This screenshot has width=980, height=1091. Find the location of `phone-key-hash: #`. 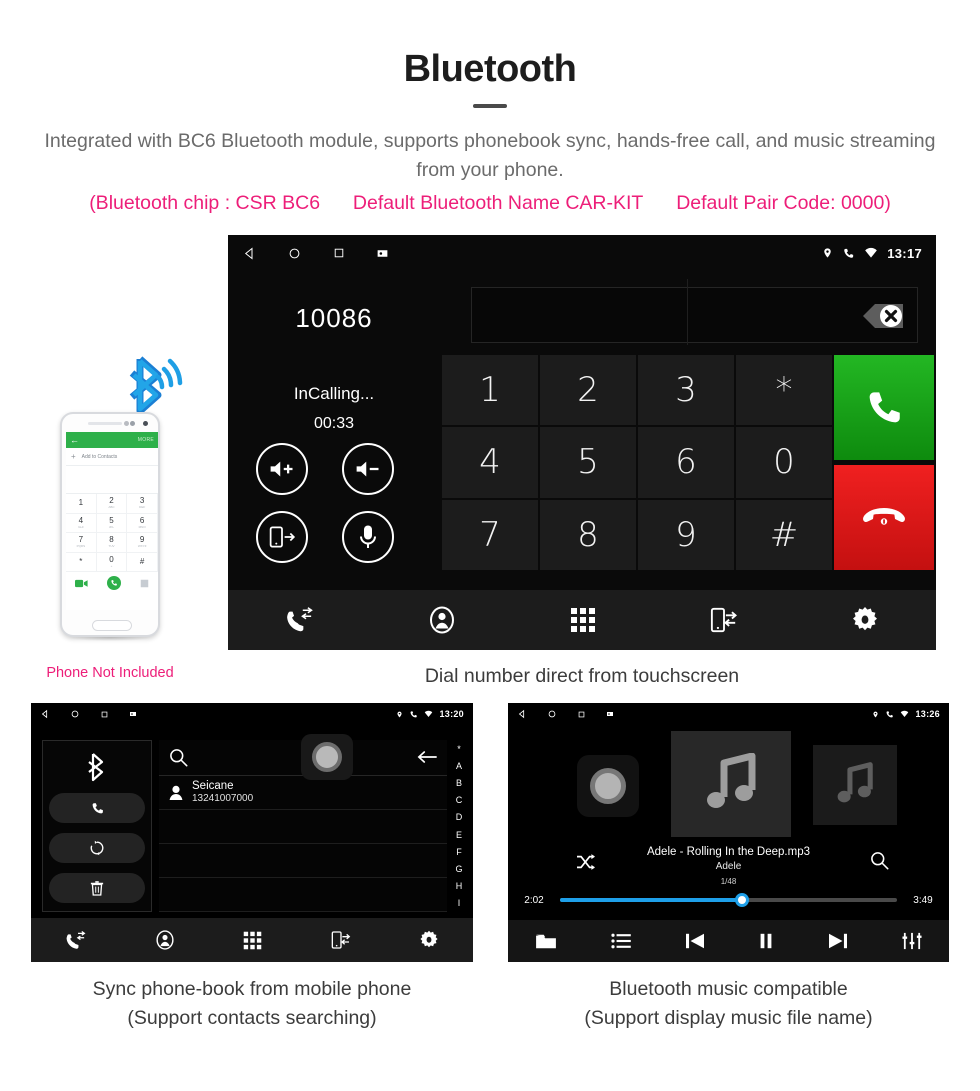

phone-key-hash: # is located at coordinates (142, 562).